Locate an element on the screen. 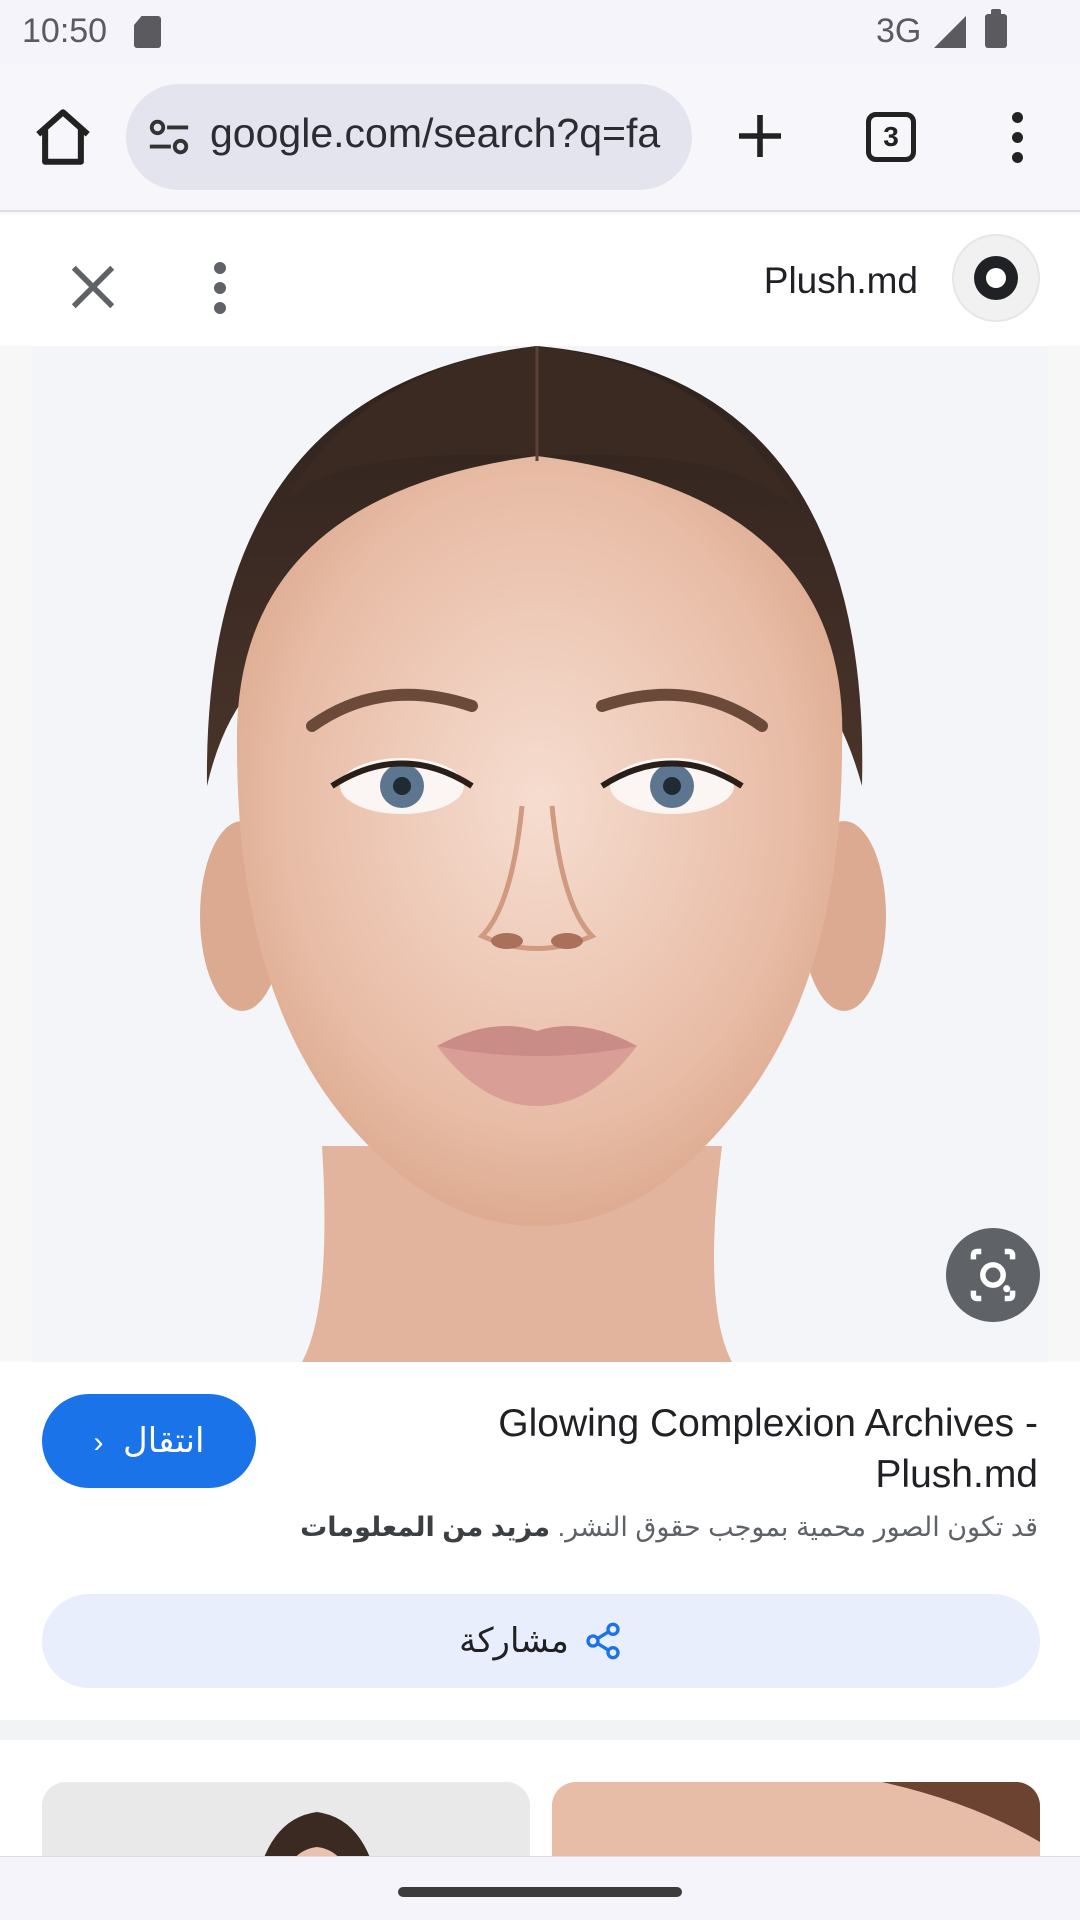 The width and height of the screenshot is (1080, 1920). share-button: مشاركة is located at coordinates (541, 1641).